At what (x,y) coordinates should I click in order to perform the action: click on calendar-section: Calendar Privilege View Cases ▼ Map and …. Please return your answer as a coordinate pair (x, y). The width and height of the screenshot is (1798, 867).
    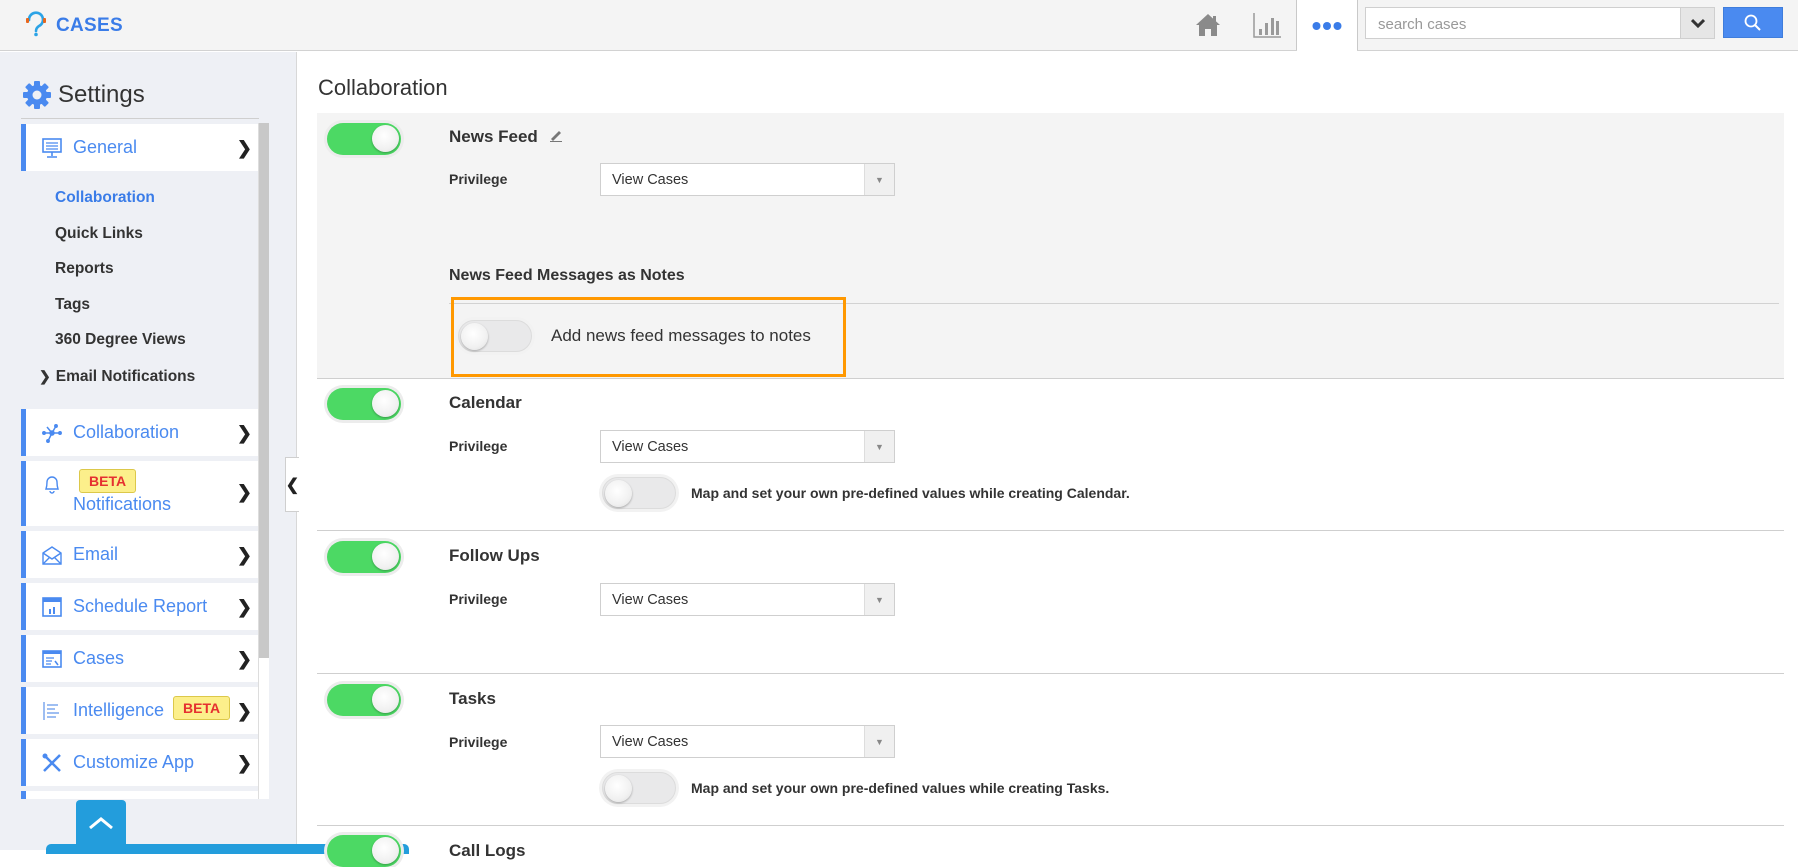
    Looking at the image, I should click on (1050, 455).